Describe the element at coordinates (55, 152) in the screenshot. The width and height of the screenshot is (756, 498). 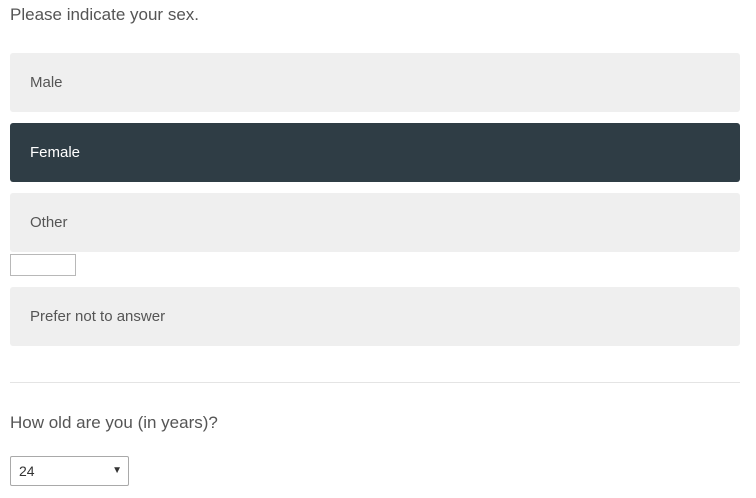
I see `option-female-label: Female` at that location.